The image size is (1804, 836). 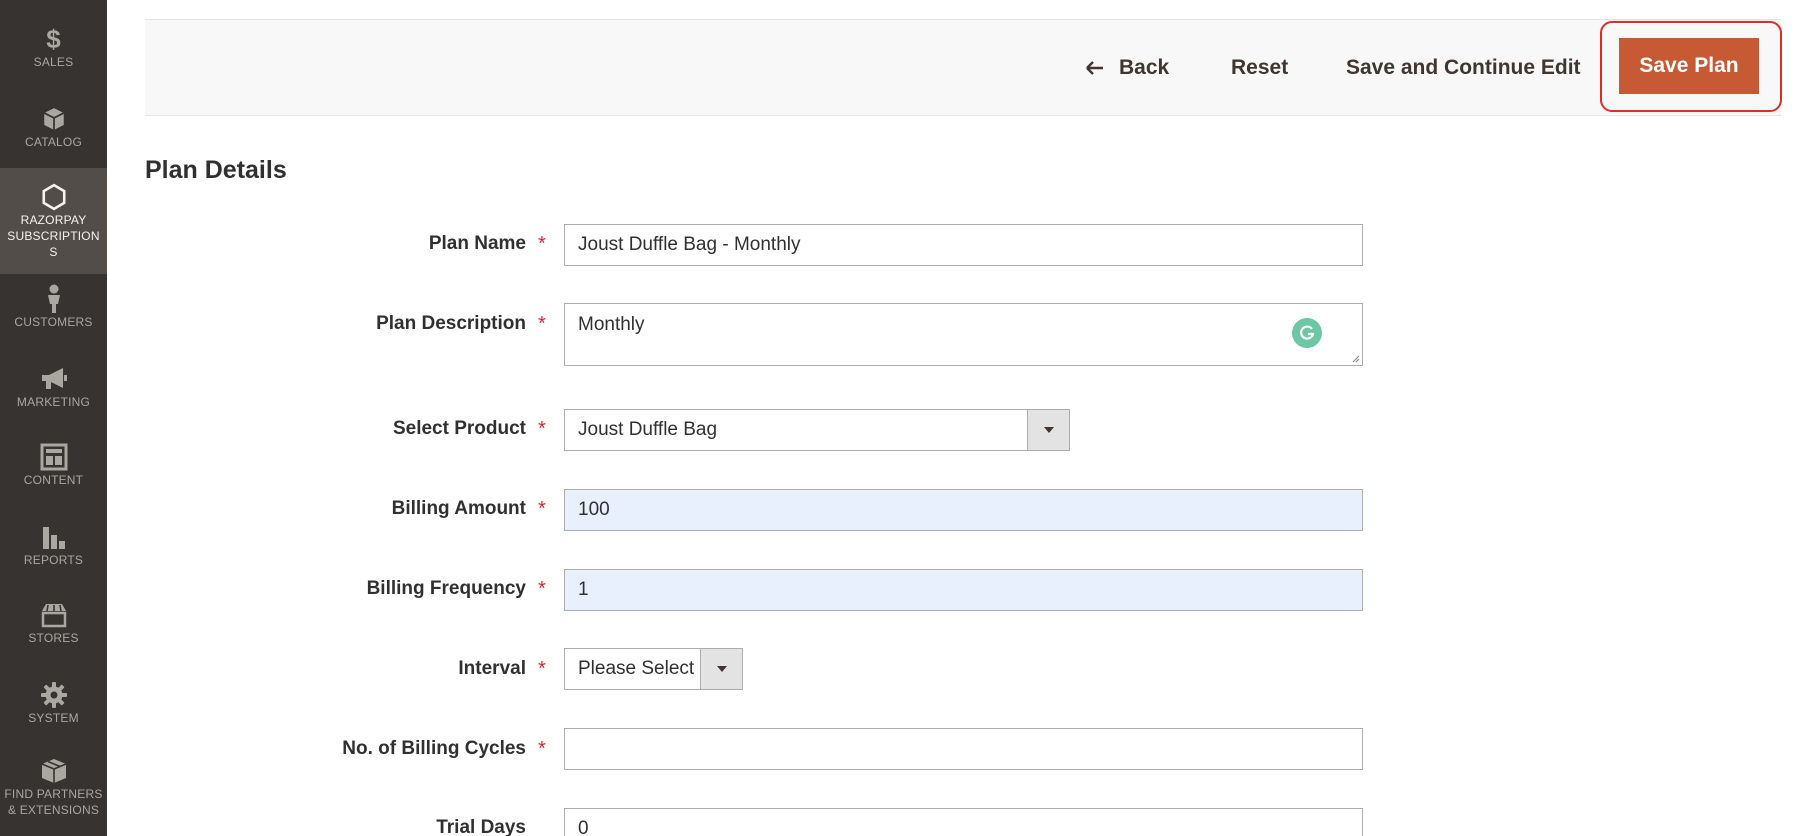 What do you see at coordinates (54, 299) in the screenshot?
I see `person-icon` at bounding box center [54, 299].